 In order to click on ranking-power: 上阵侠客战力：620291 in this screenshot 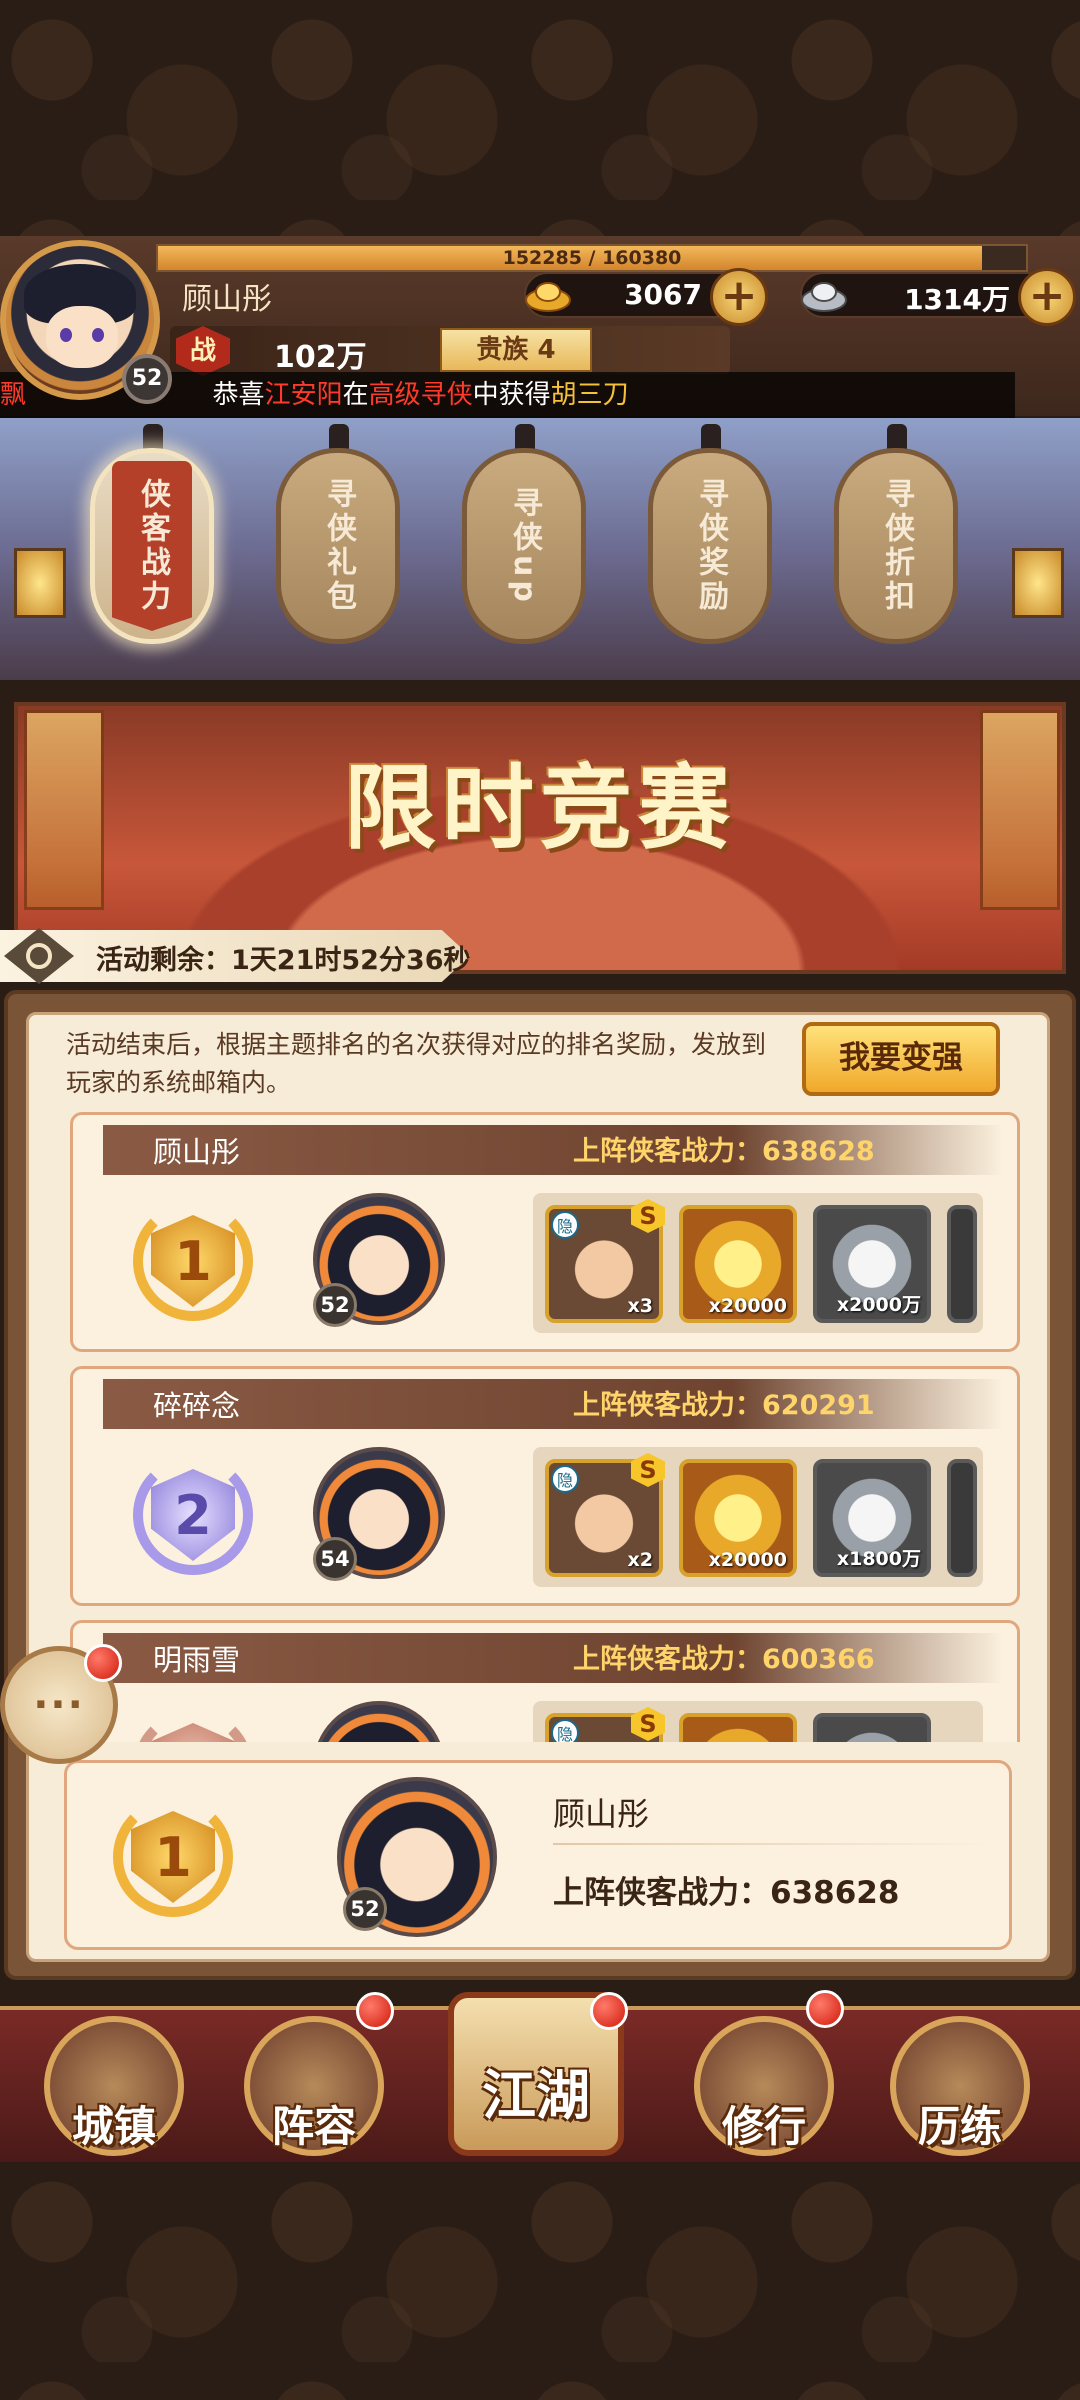, I will do `click(724, 1405)`.